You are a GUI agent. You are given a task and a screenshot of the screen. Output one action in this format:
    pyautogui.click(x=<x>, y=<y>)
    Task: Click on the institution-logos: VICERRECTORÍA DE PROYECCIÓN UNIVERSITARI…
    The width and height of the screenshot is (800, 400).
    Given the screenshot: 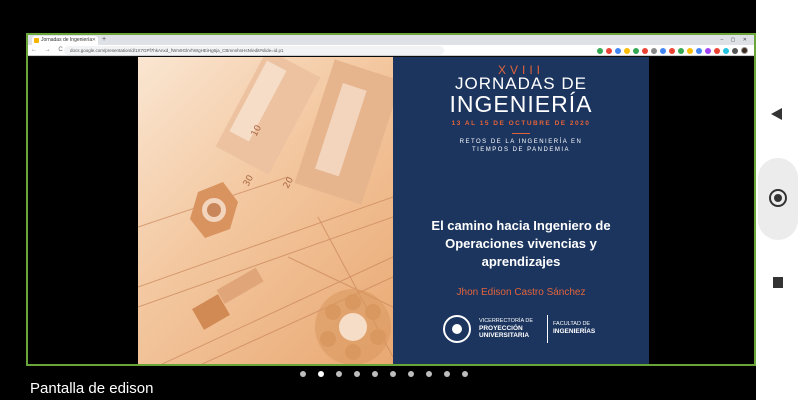 What is the action you would take?
    pyautogui.click(x=523, y=330)
    